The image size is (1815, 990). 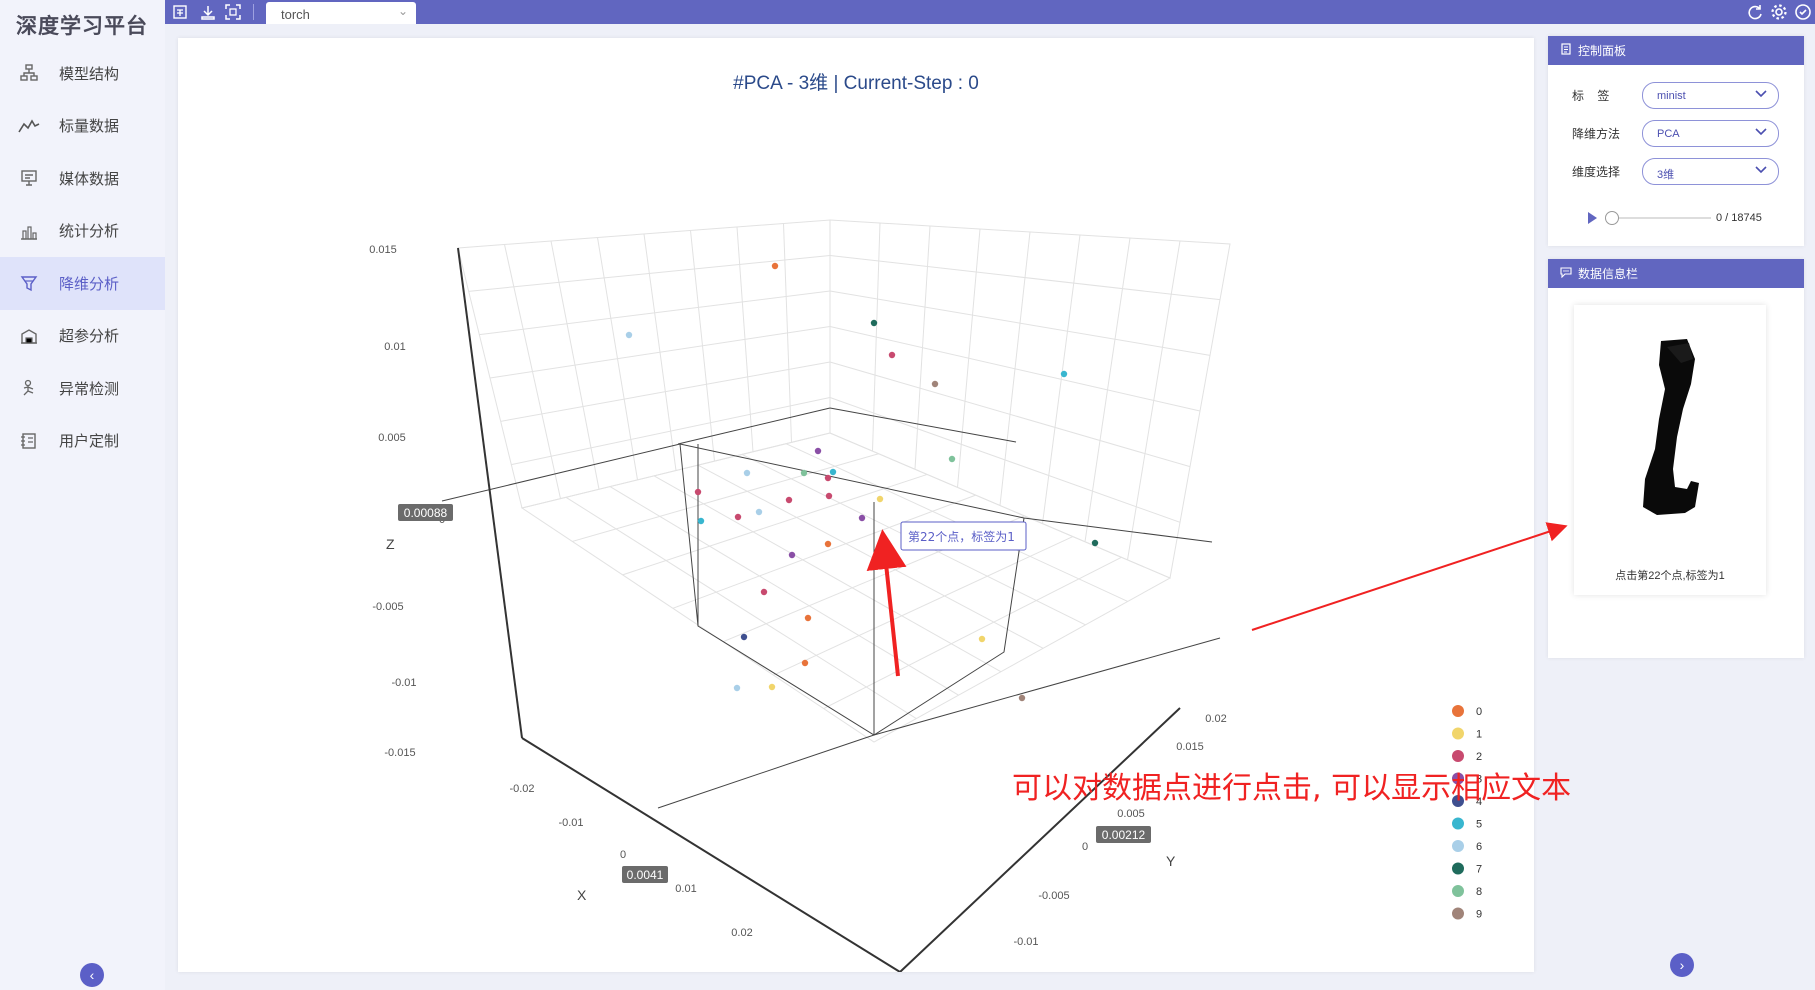 I want to click on z-pointer-value: 0.00088, so click(x=426, y=513).